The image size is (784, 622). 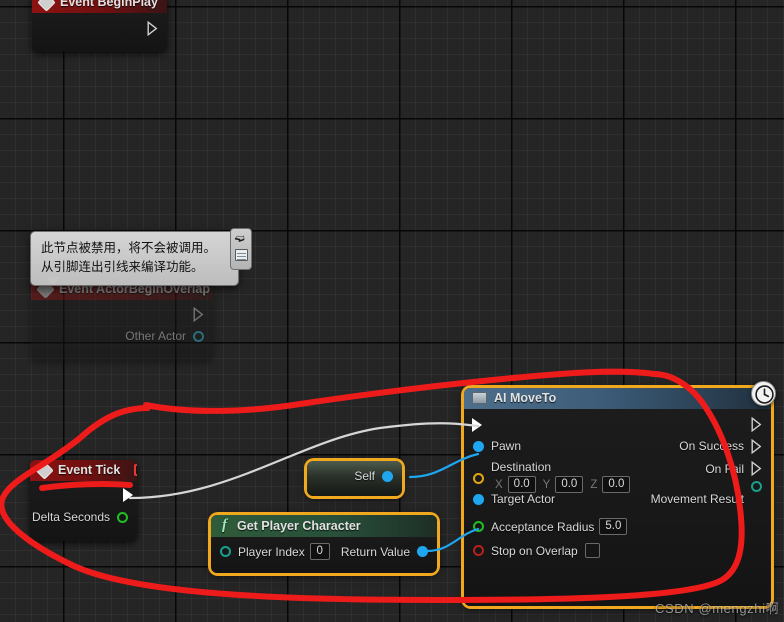 I want to click on pin-row-player-index: Player Index 0 Return Value, so click(x=324, y=548).